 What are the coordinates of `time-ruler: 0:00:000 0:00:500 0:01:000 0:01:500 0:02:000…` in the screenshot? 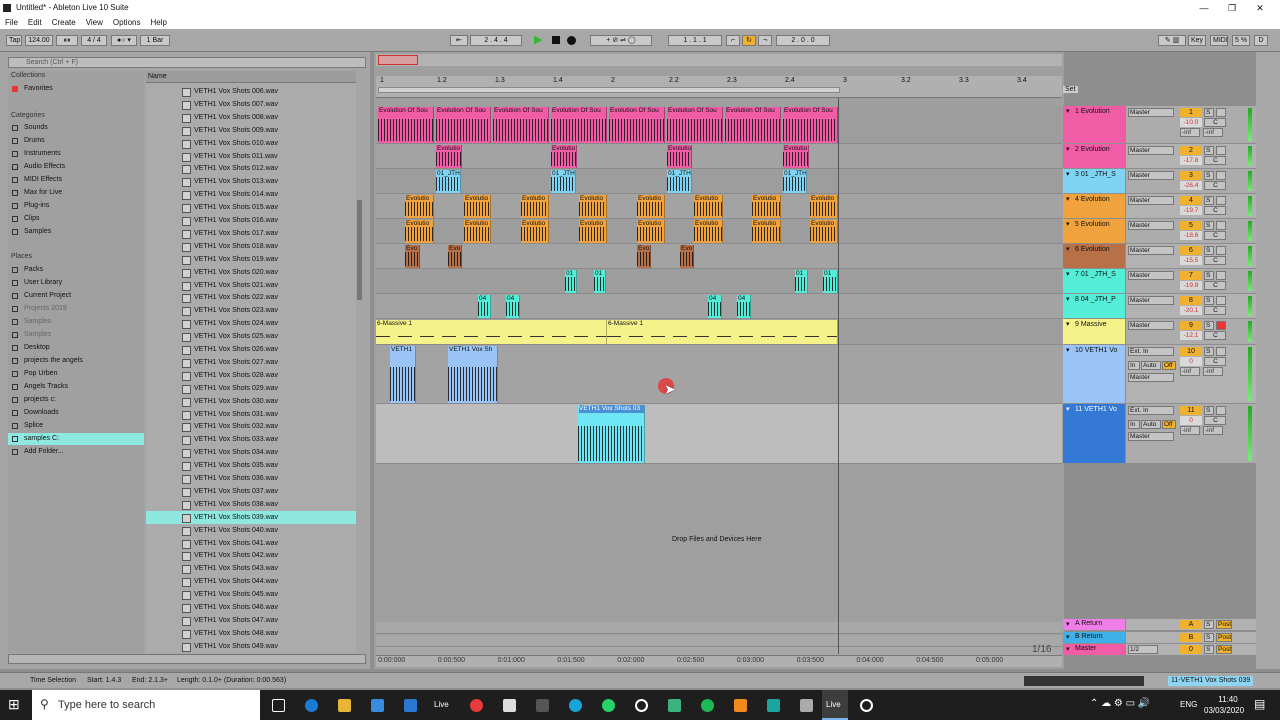 It's located at (719, 661).